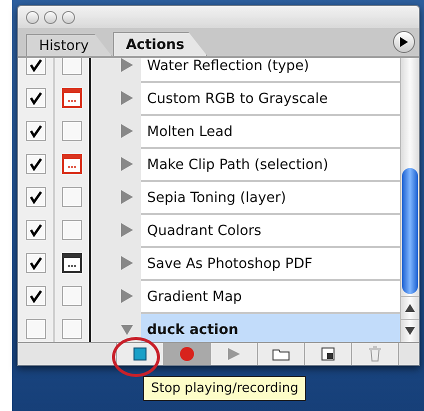  Describe the element at coordinates (270, 295) in the screenshot. I see `action-item: Gradient Map` at that location.